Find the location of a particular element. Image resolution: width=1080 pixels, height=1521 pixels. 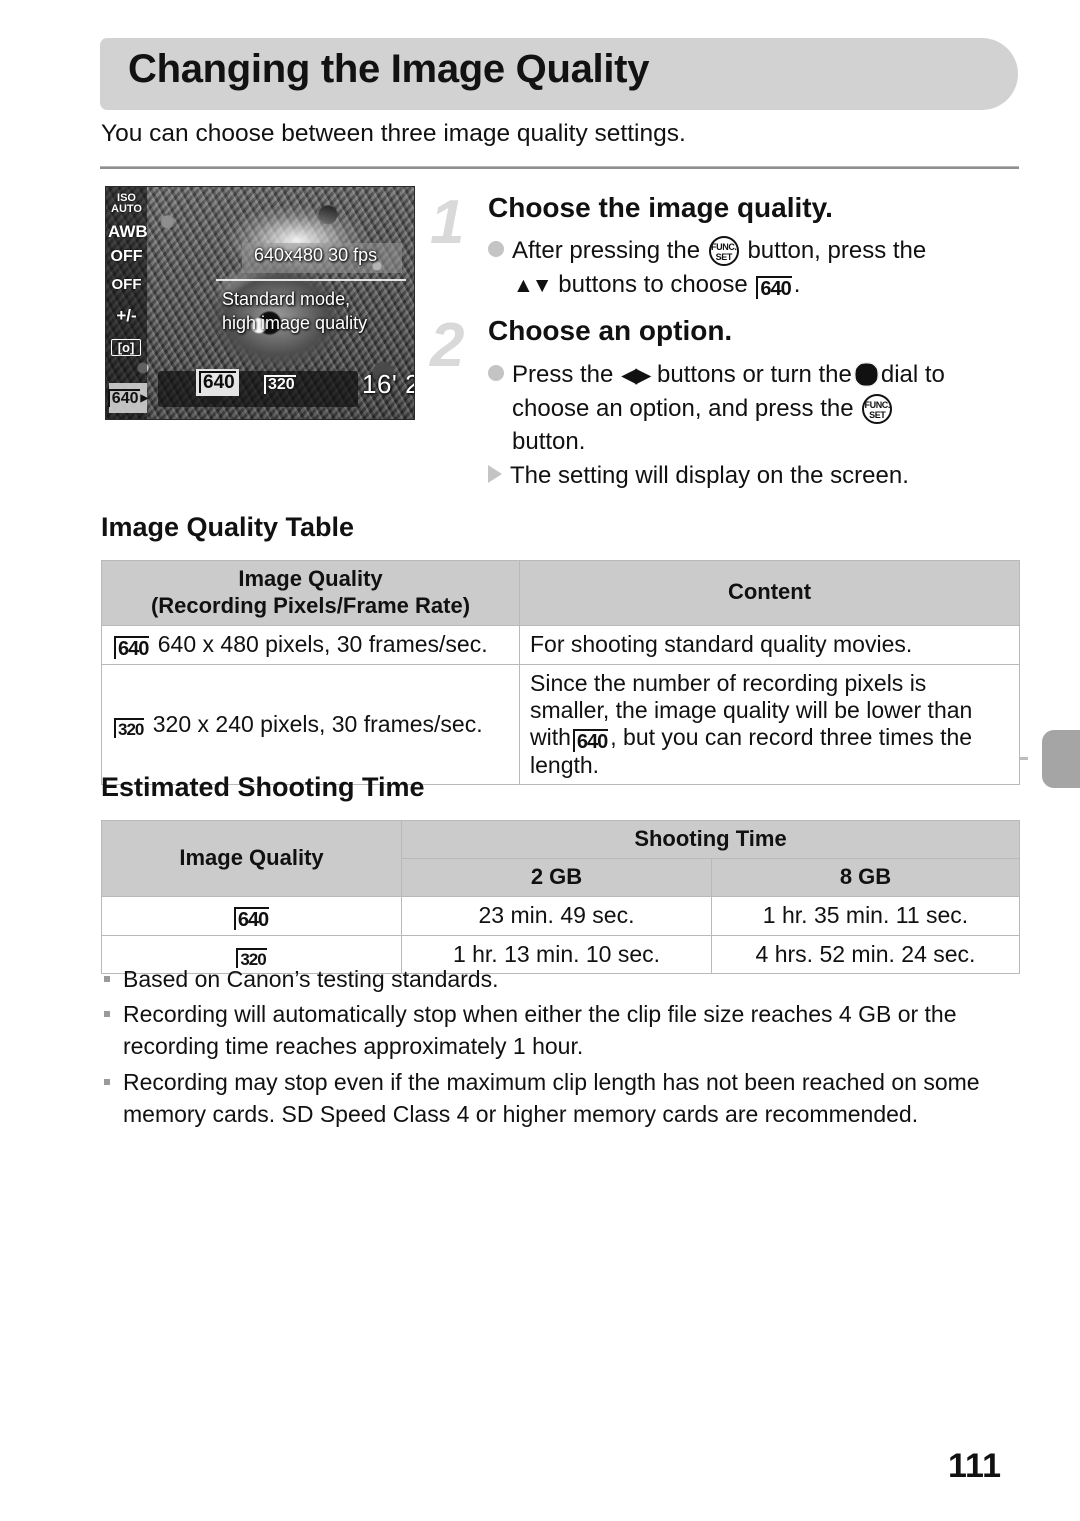

step-2-text-c: dial to is located at coordinates (912, 374).